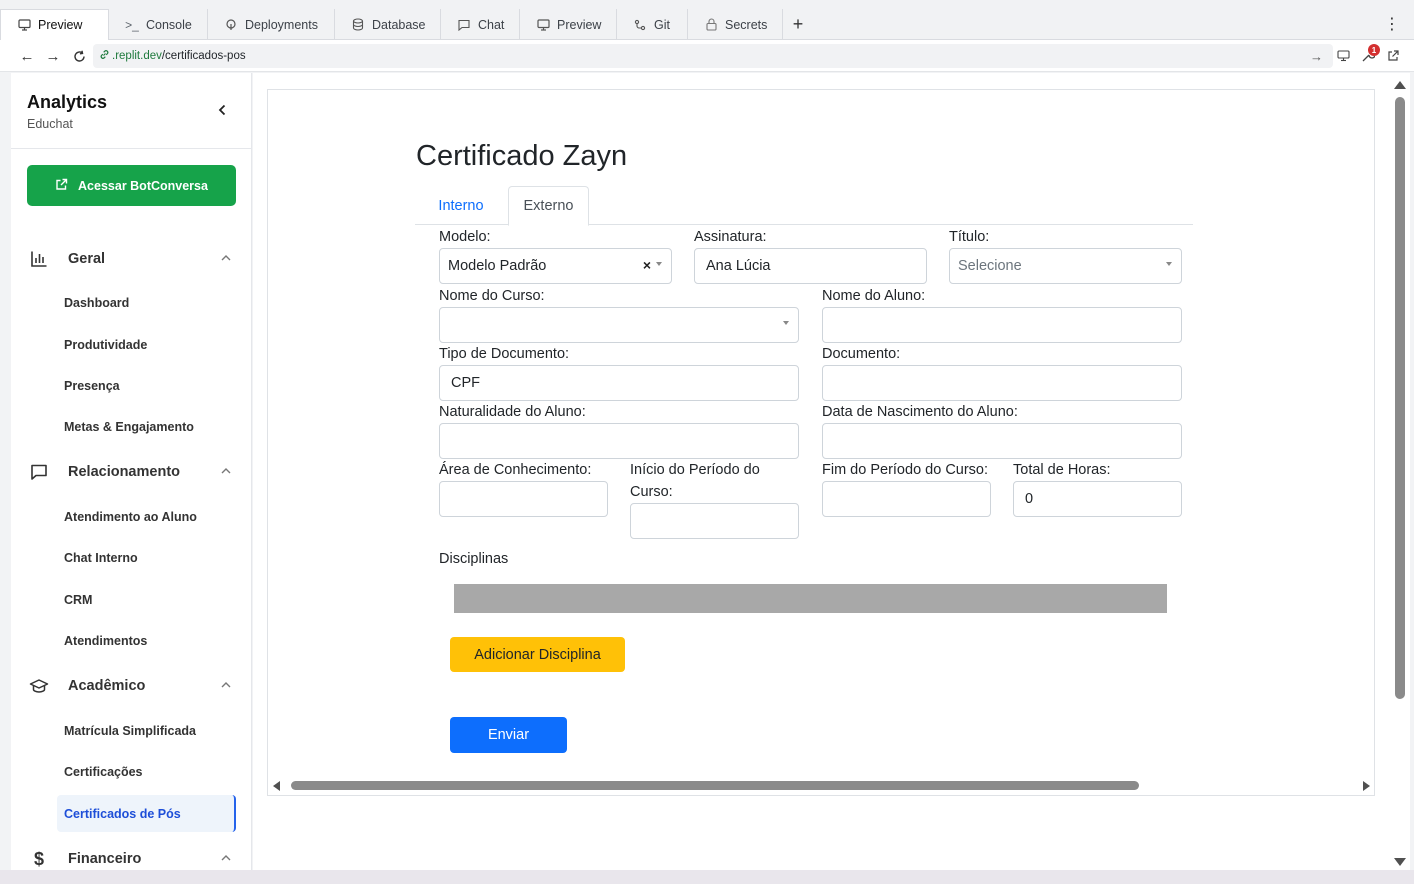  I want to click on terminal-icon: >_, so click(132, 24).